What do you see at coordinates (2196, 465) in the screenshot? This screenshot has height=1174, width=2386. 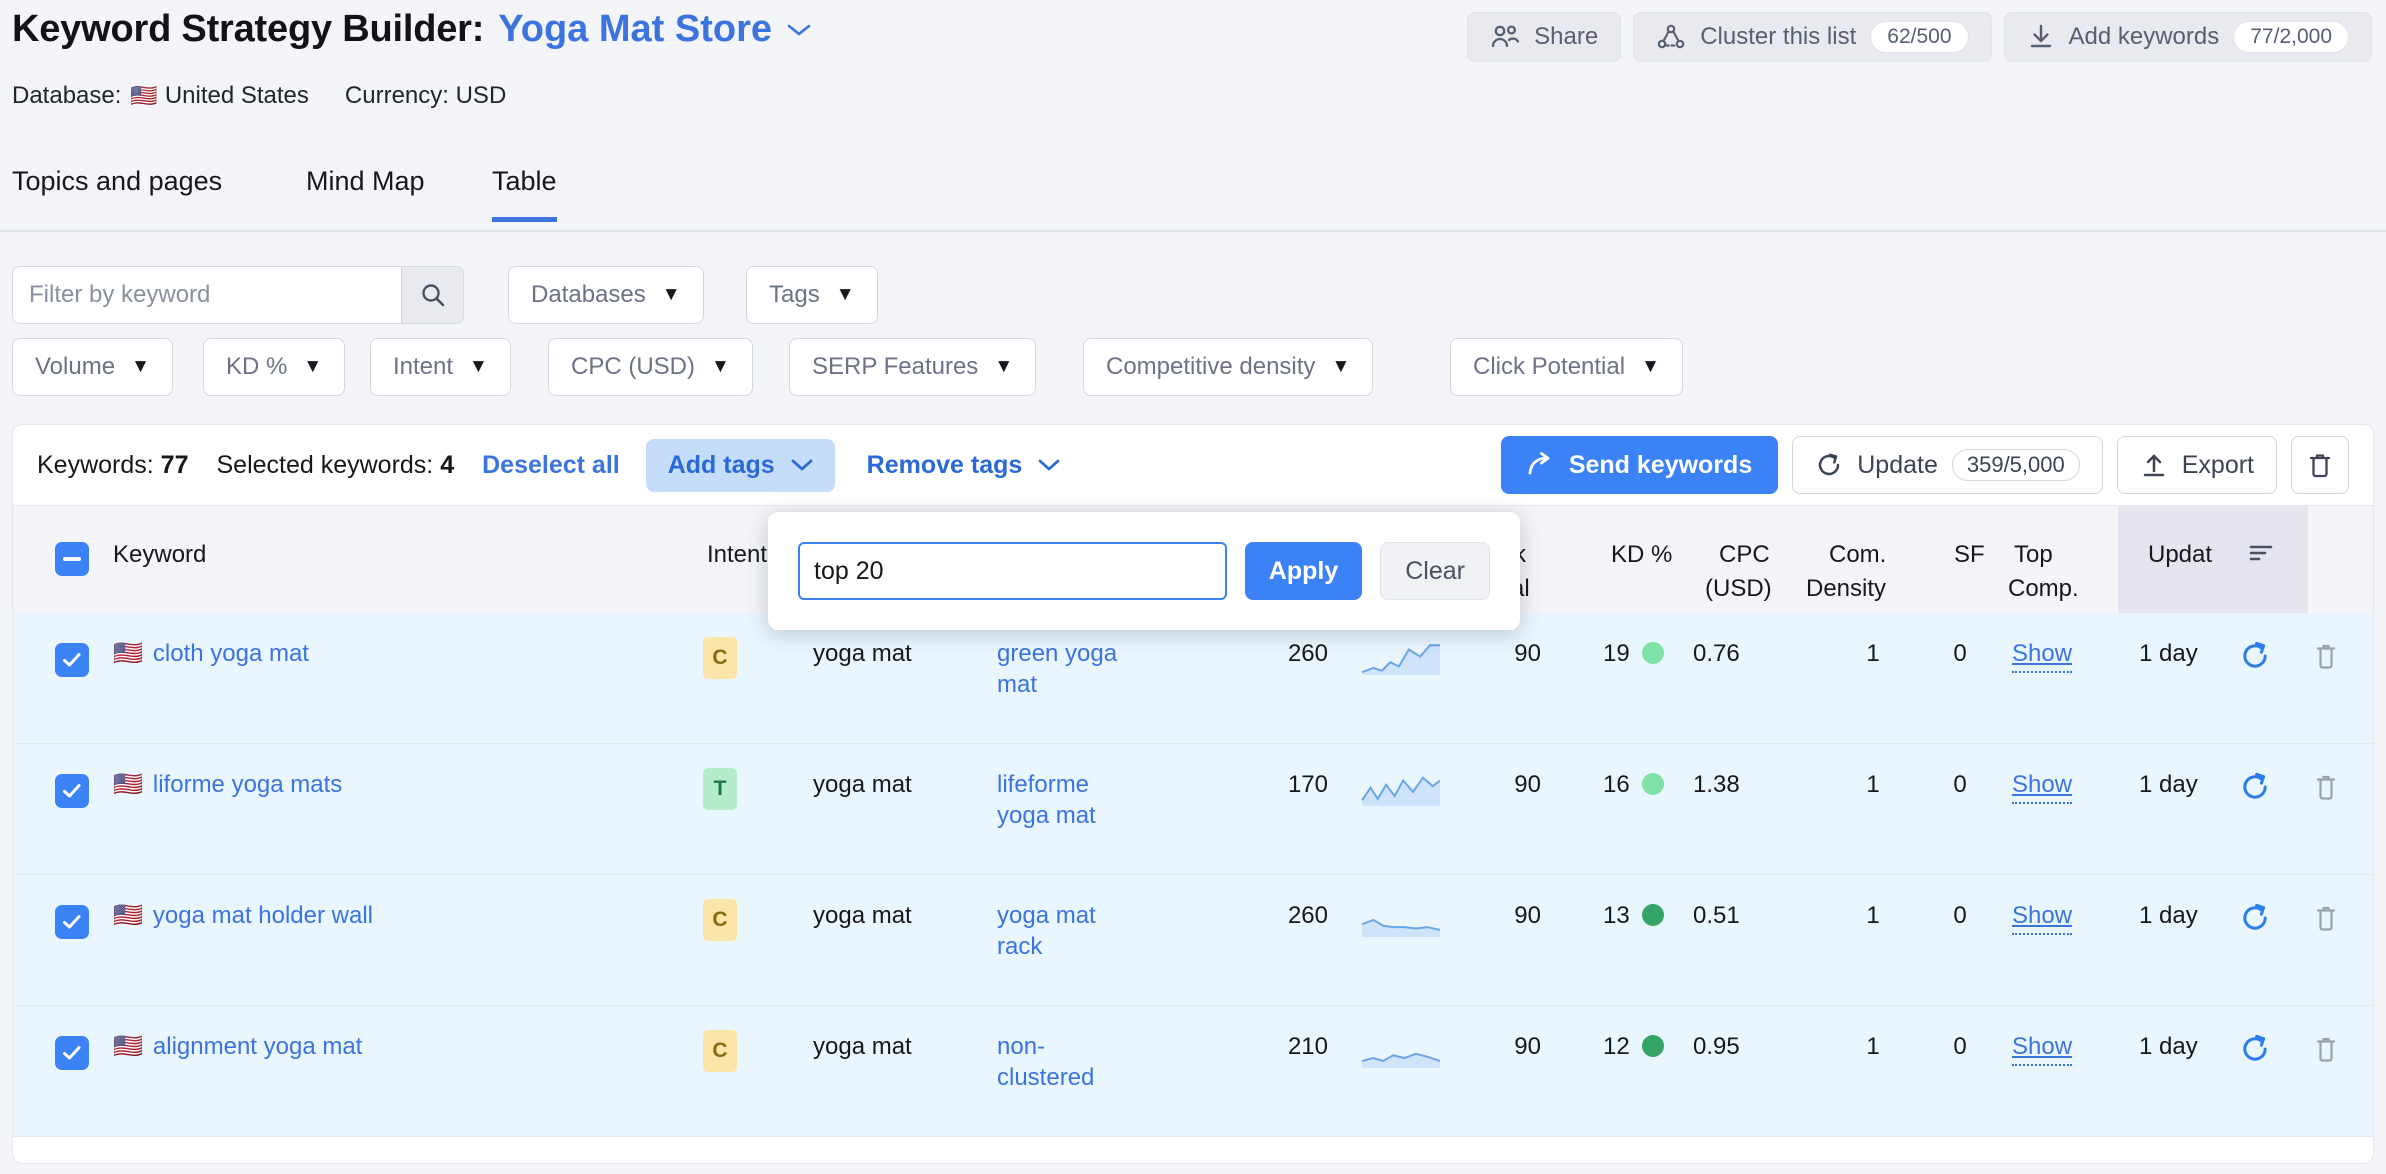 I see `export-button: Export` at bounding box center [2196, 465].